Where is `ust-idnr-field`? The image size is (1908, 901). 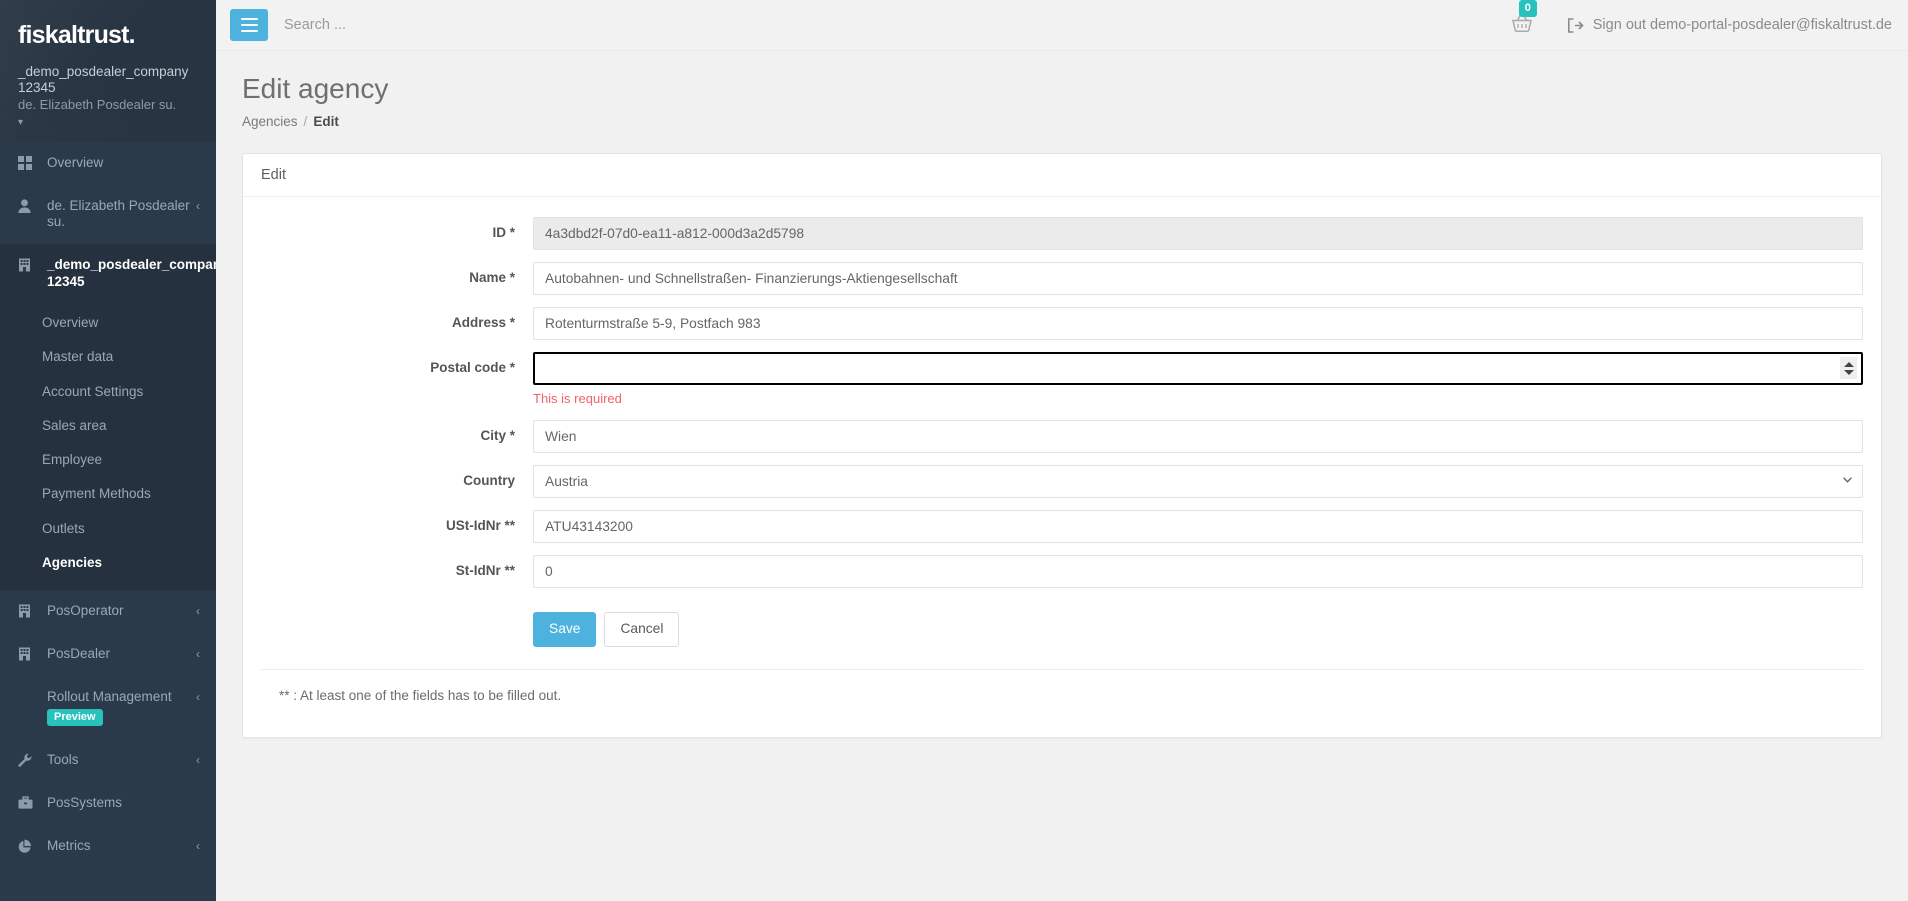 ust-idnr-field is located at coordinates (1198, 527).